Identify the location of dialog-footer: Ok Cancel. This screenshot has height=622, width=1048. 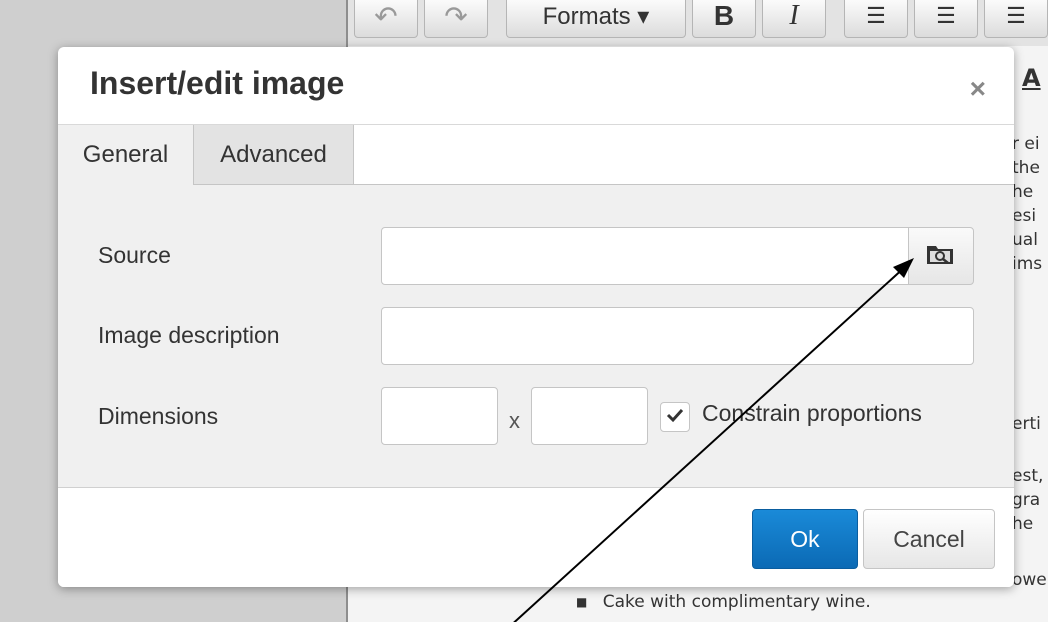
(536, 537).